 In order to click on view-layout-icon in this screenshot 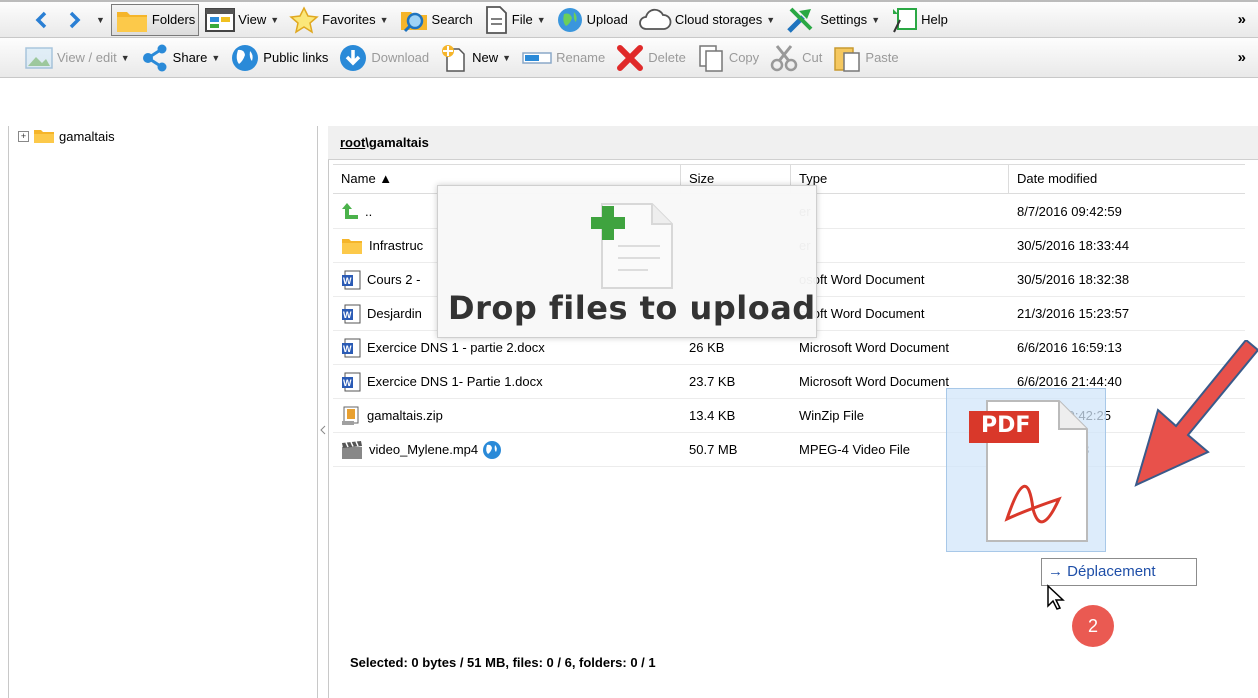, I will do `click(220, 20)`.